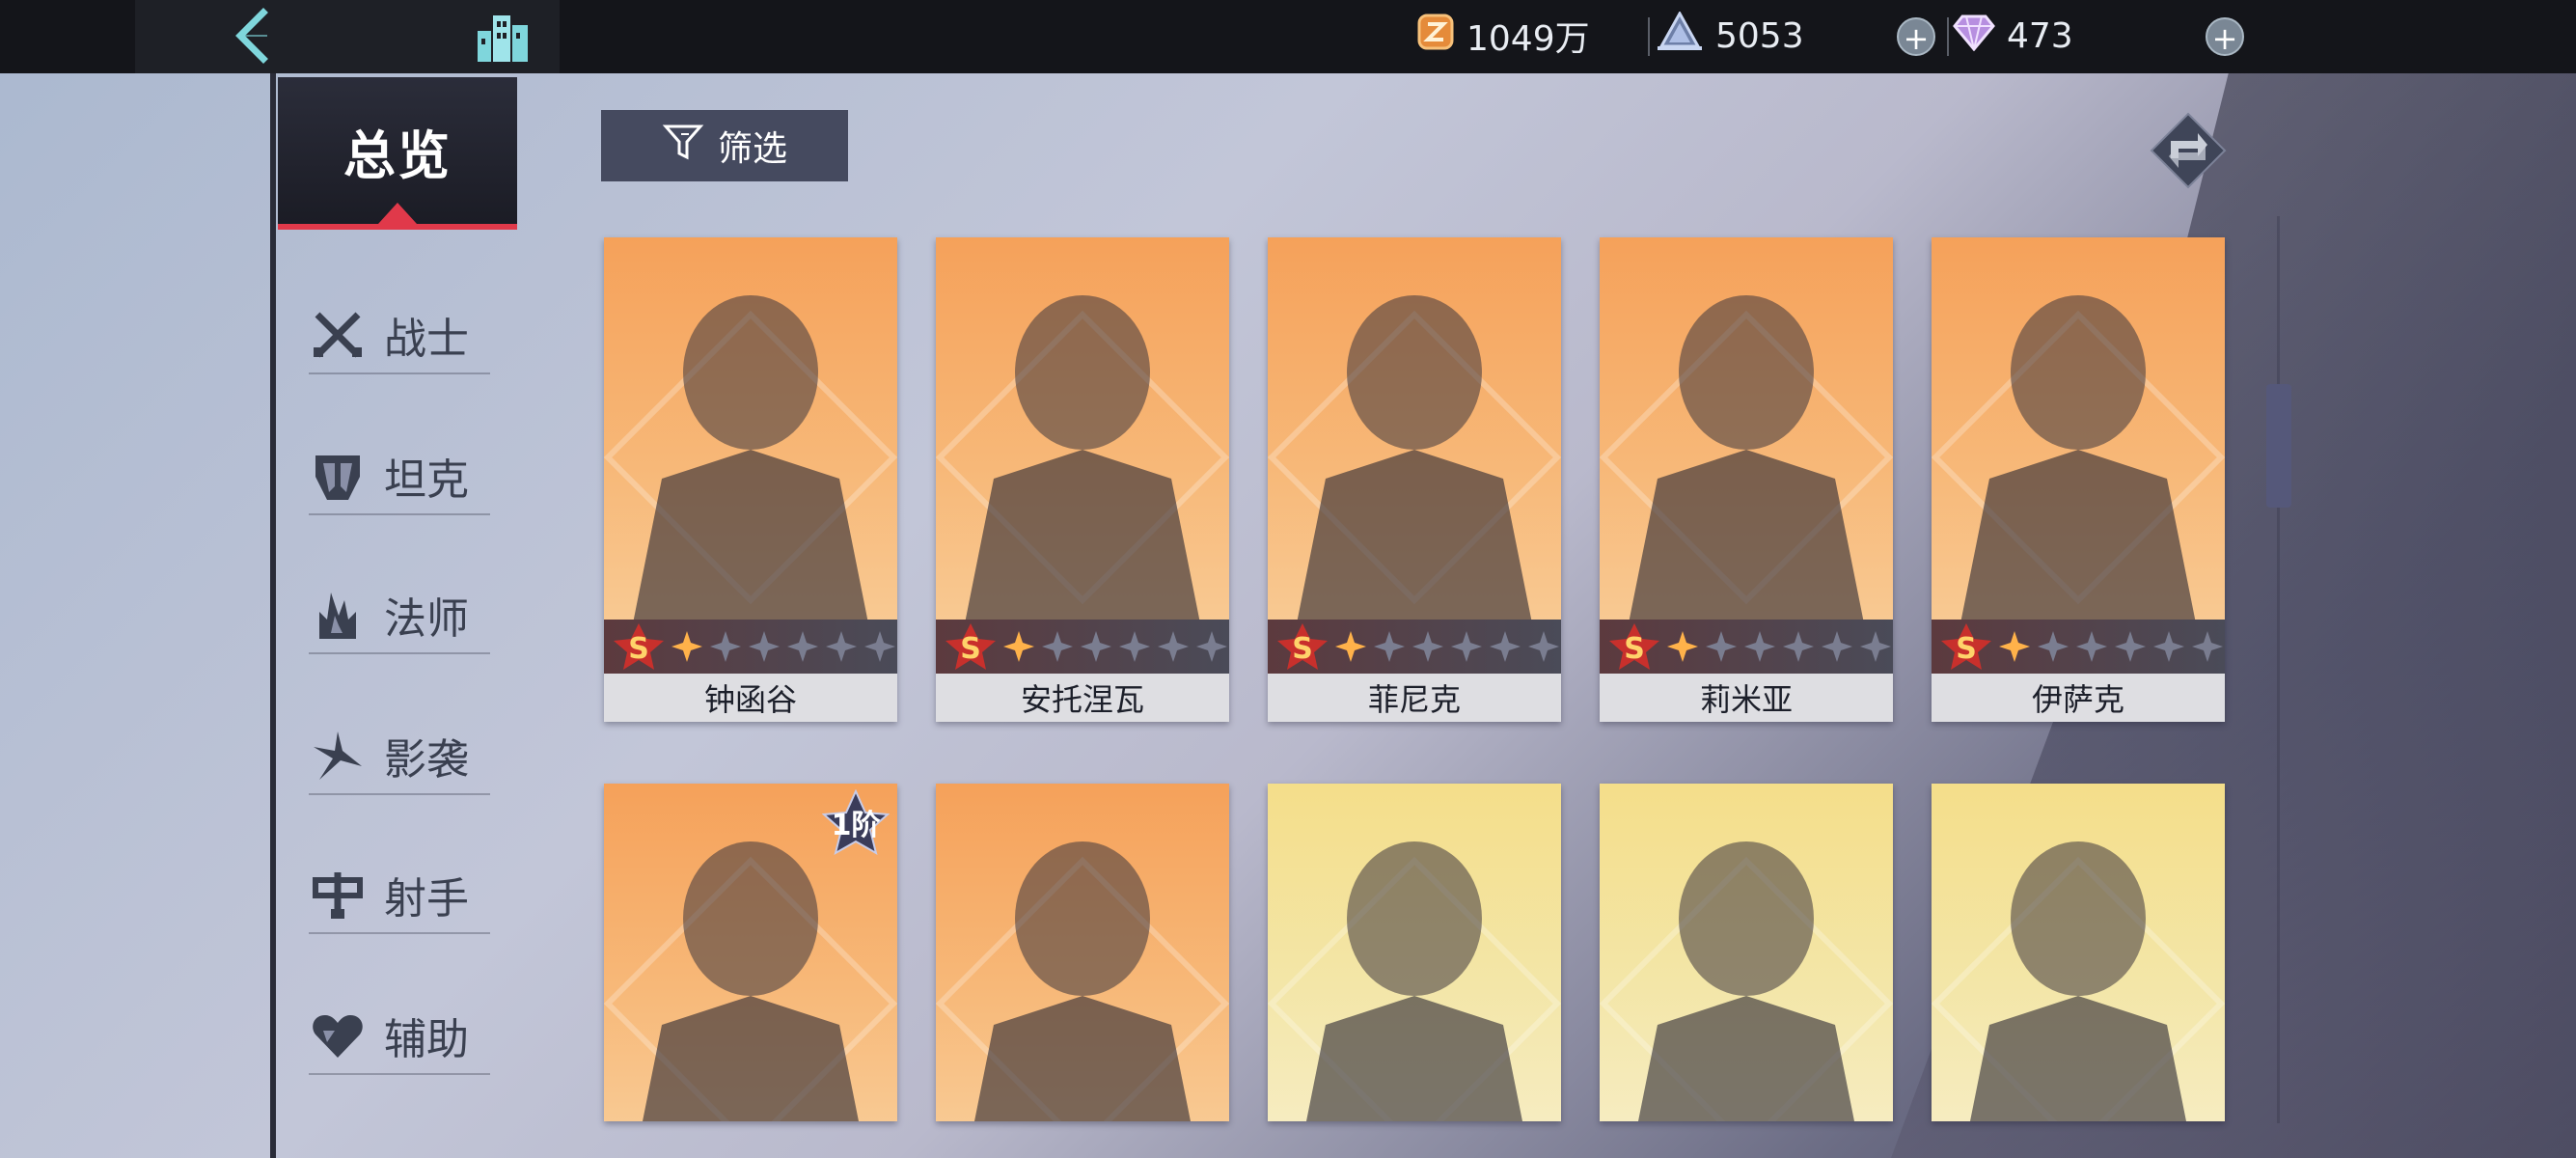 The height and width of the screenshot is (1158, 2576). What do you see at coordinates (398, 213) in the screenshot?
I see `active-tab-indicator` at bounding box center [398, 213].